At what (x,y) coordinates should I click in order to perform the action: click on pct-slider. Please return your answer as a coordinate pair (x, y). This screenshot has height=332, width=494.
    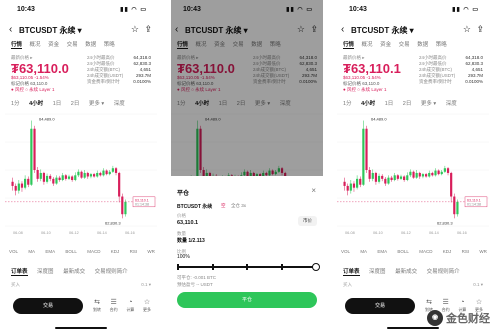
    Looking at the image, I should click on (248, 267).